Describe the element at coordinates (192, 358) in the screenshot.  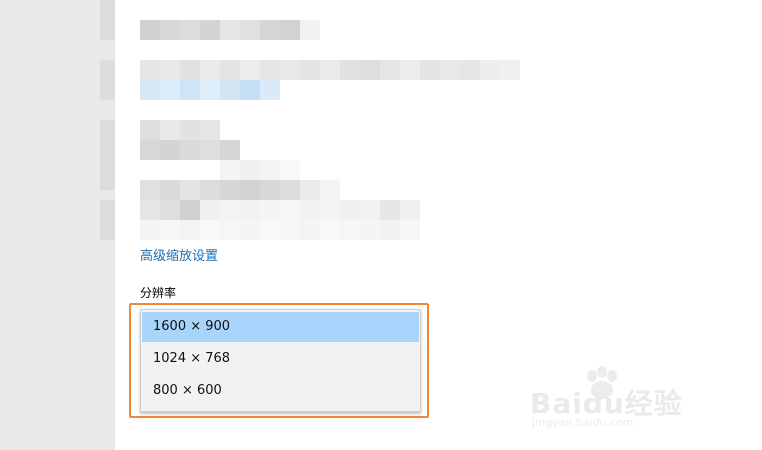
I see `option-label: 1024 × 768` at that location.